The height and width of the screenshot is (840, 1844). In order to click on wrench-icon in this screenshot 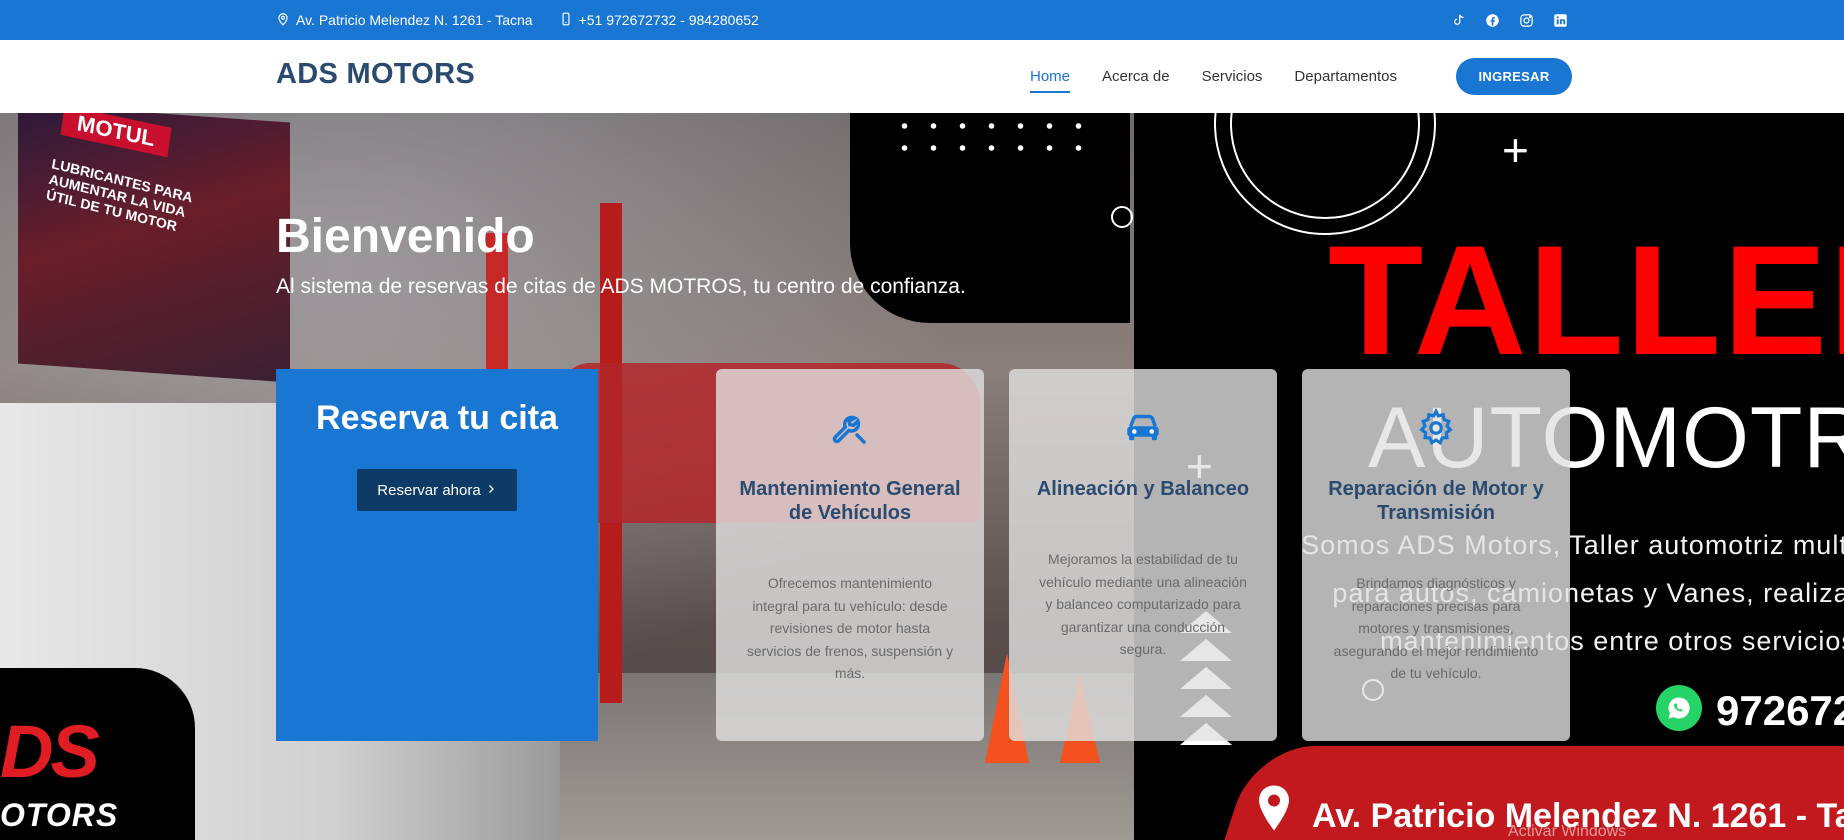, I will do `click(850, 428)`.